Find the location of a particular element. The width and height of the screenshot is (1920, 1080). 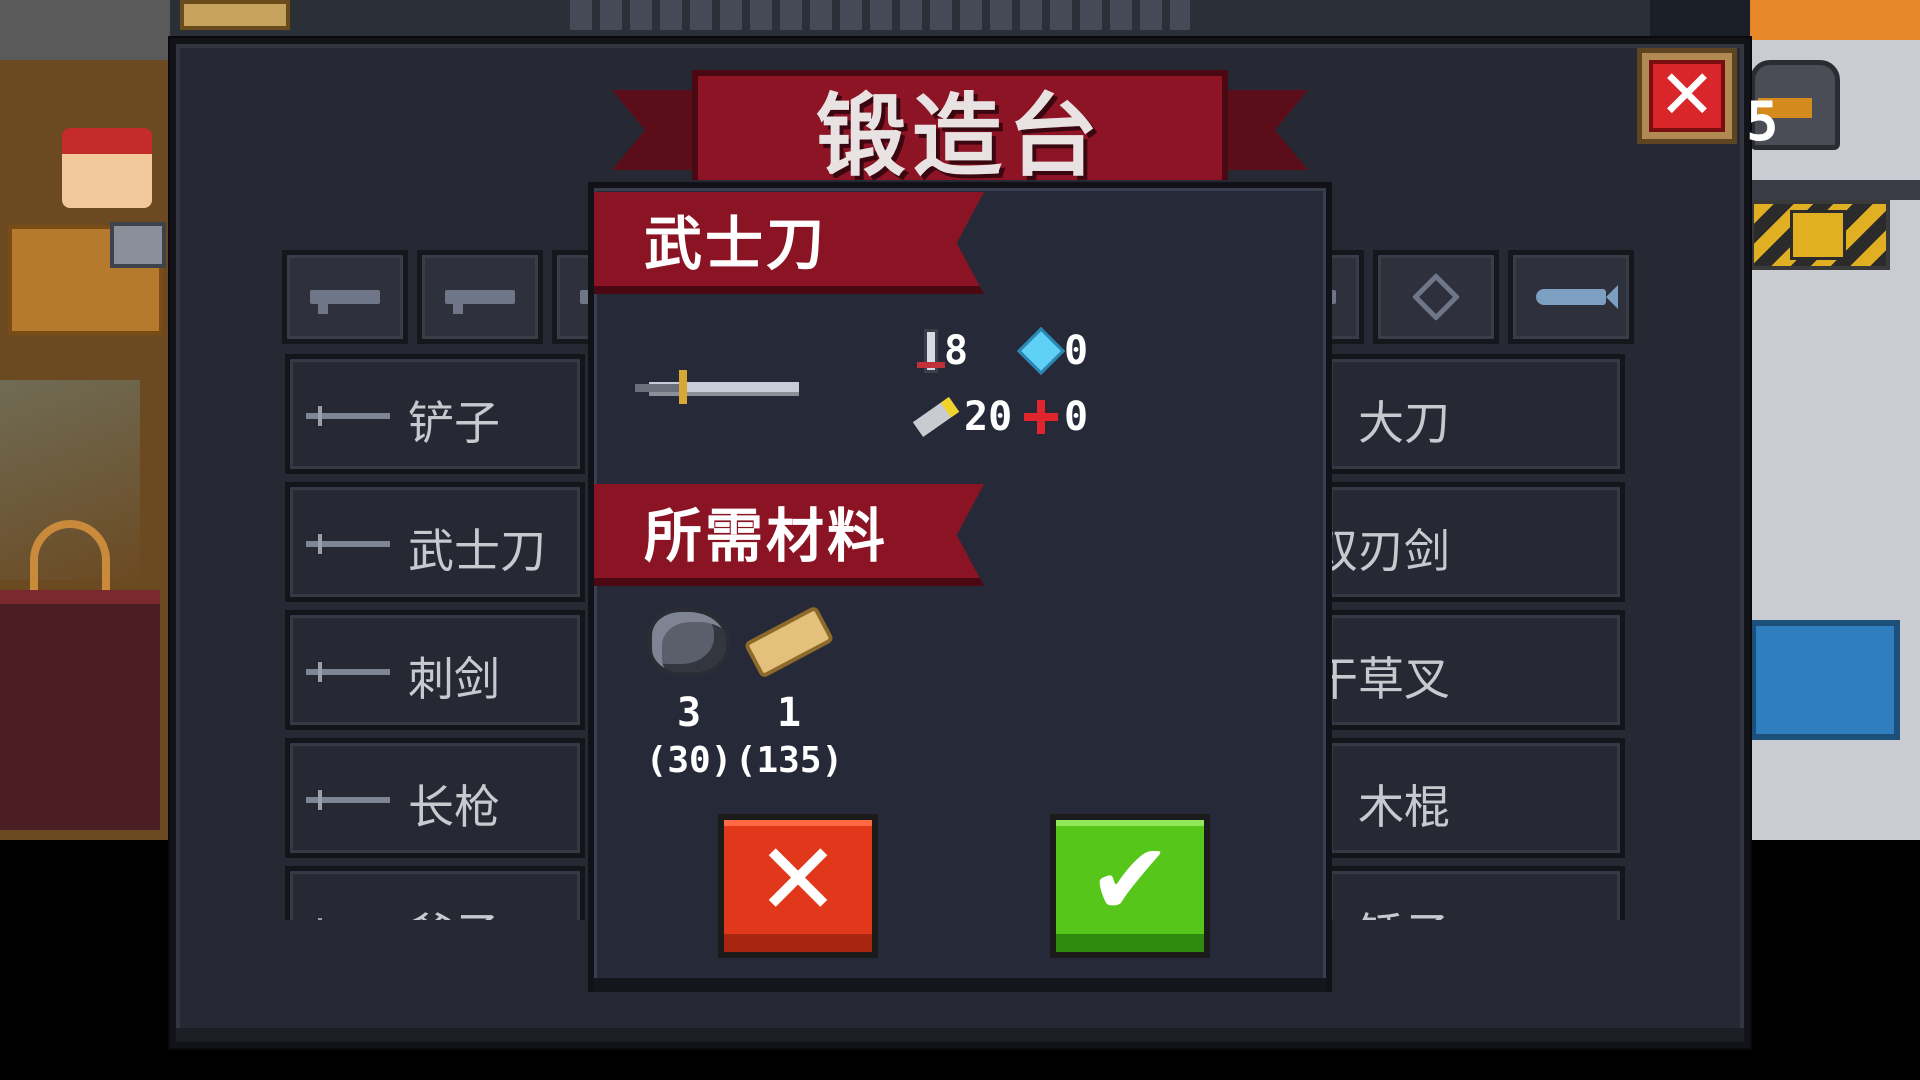

list-item-label: 大刀 is located at coordinates (1404, 423).